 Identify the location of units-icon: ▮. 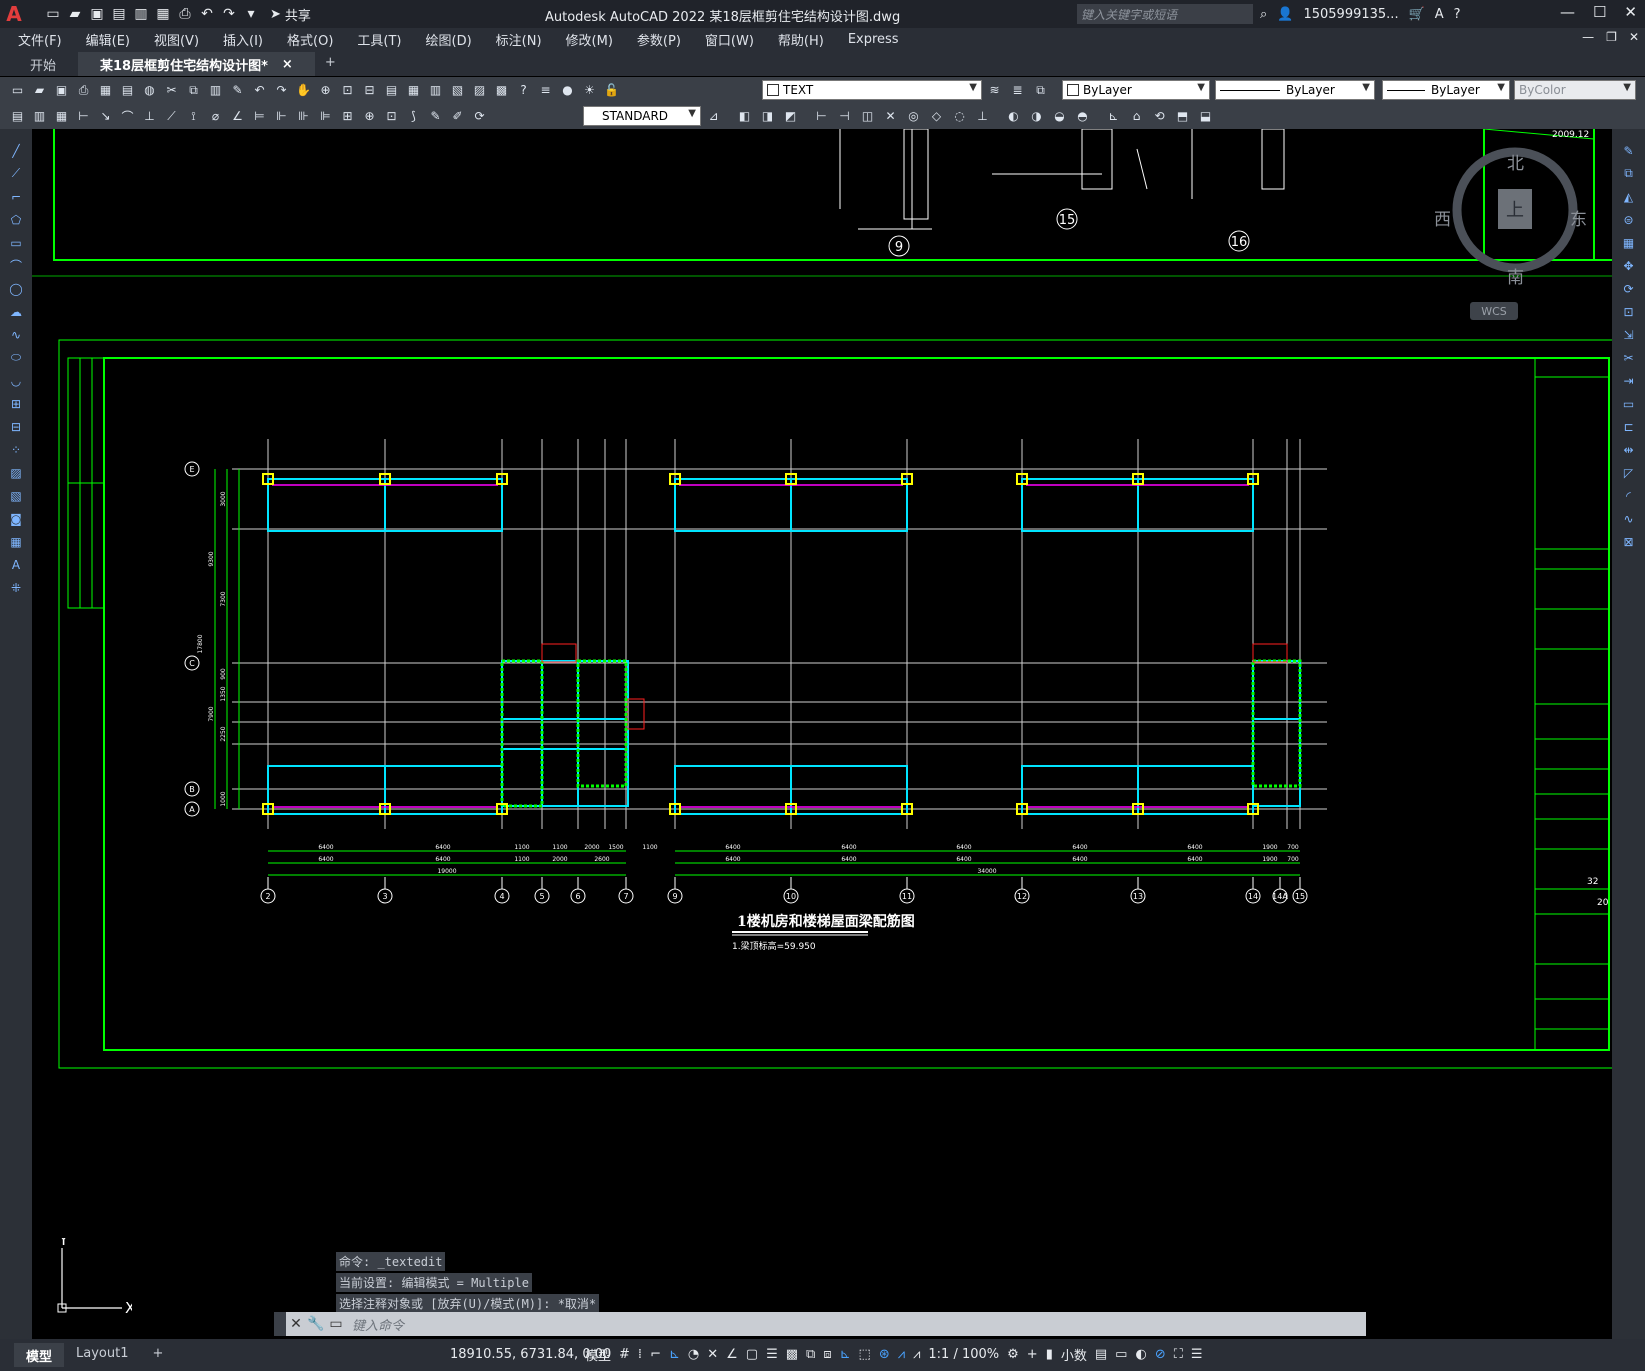
(1049, 1354).